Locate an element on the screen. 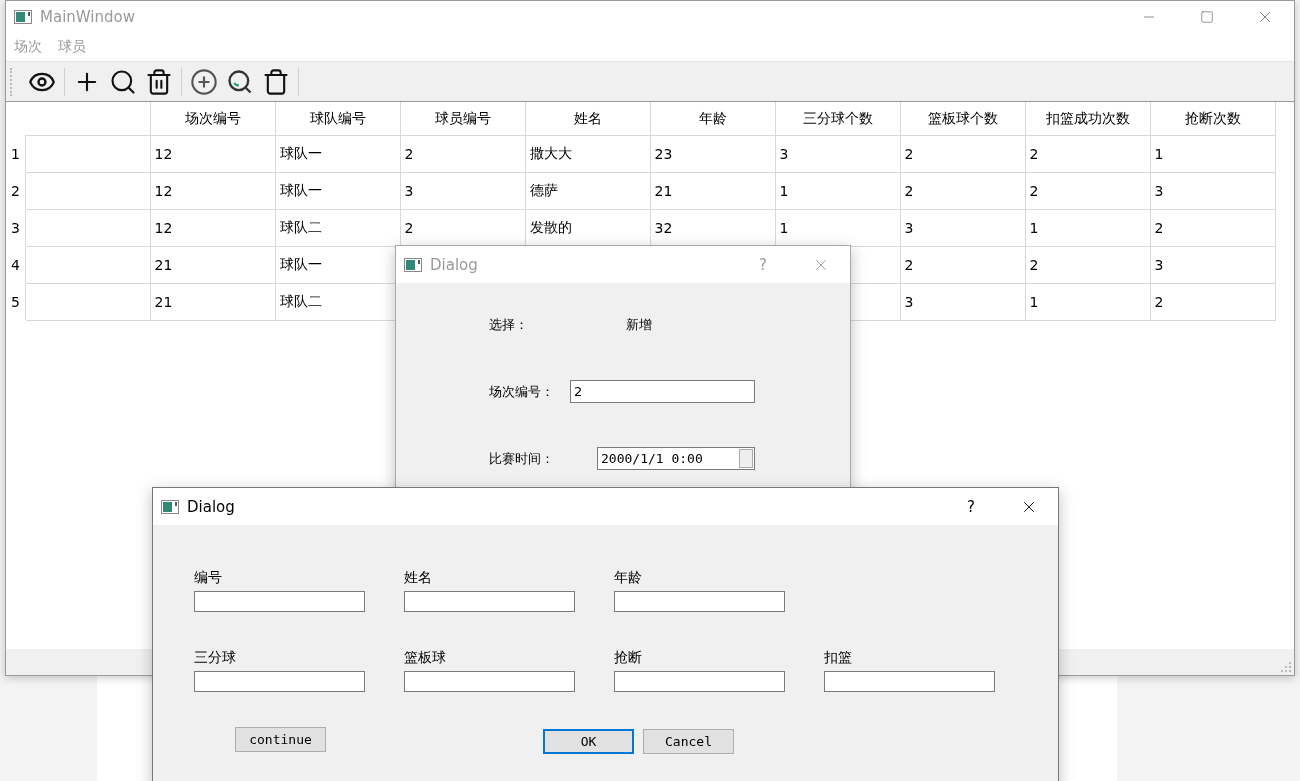 The height and width of the screenshot is (781, 1300). help-button: ? is located at coordinates (971, 506).